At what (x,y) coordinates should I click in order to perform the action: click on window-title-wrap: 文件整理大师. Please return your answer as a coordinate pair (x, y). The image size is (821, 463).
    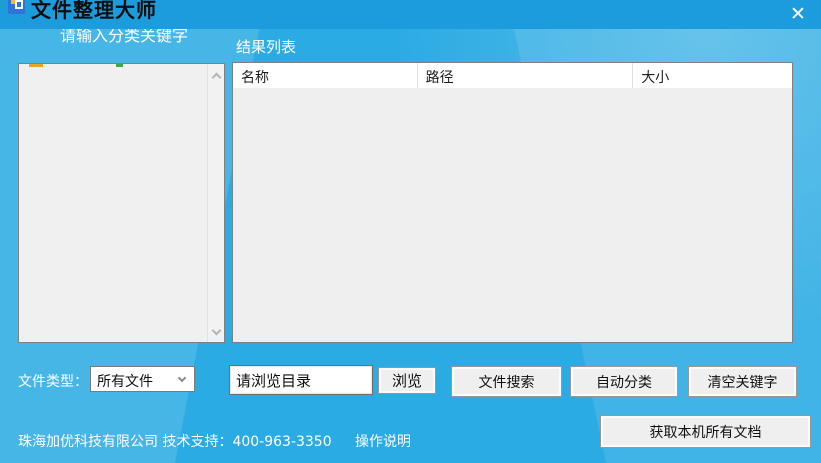
    Looking at the image, I should click on (94, 10).